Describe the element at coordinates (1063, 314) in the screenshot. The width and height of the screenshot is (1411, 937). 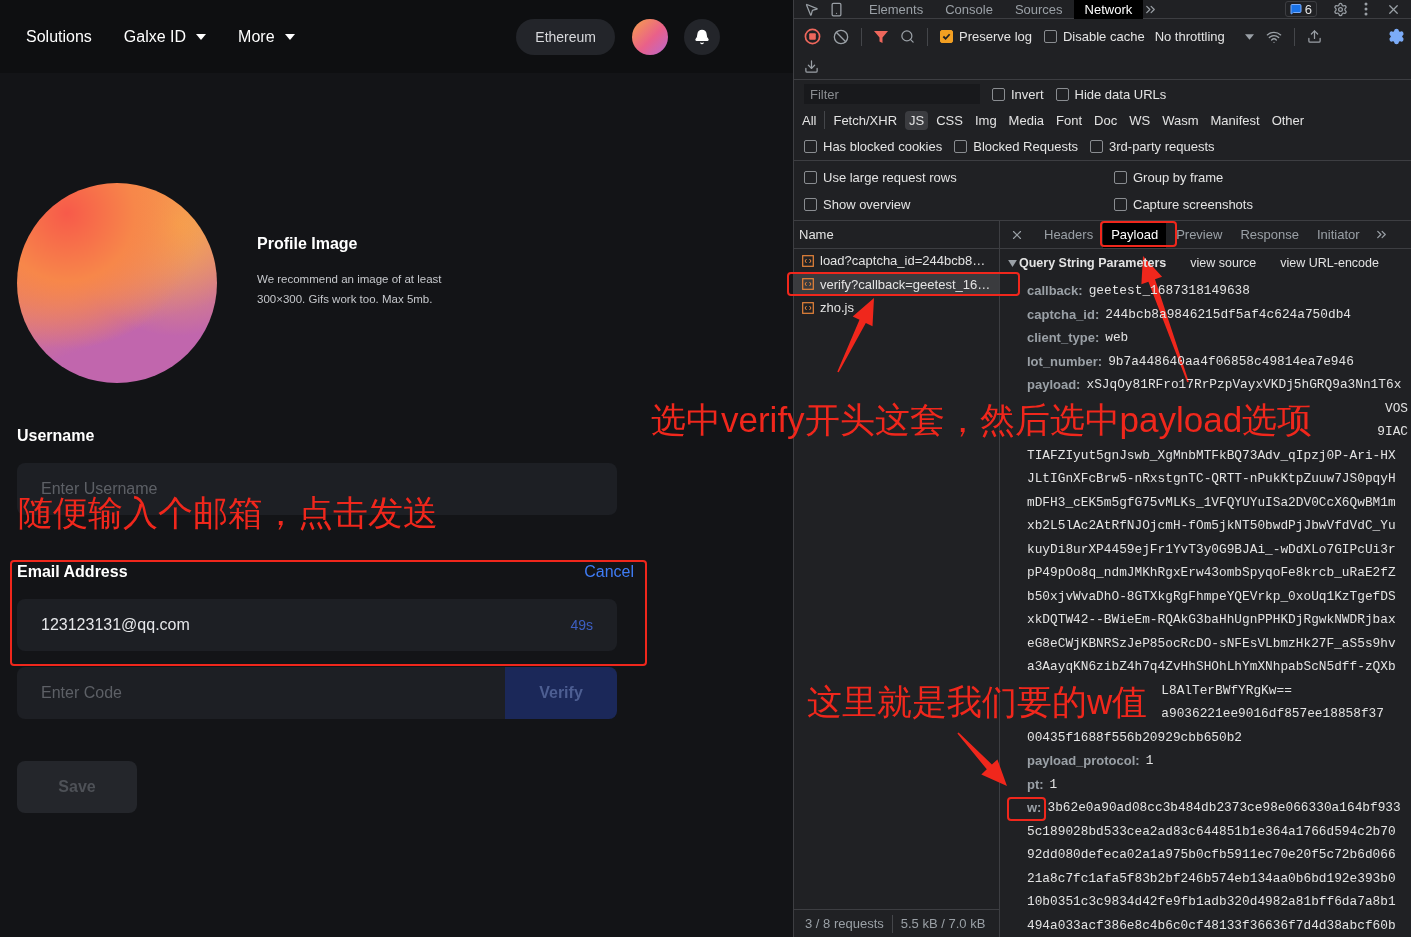
I see `param-key: captcha_id:` at that location.